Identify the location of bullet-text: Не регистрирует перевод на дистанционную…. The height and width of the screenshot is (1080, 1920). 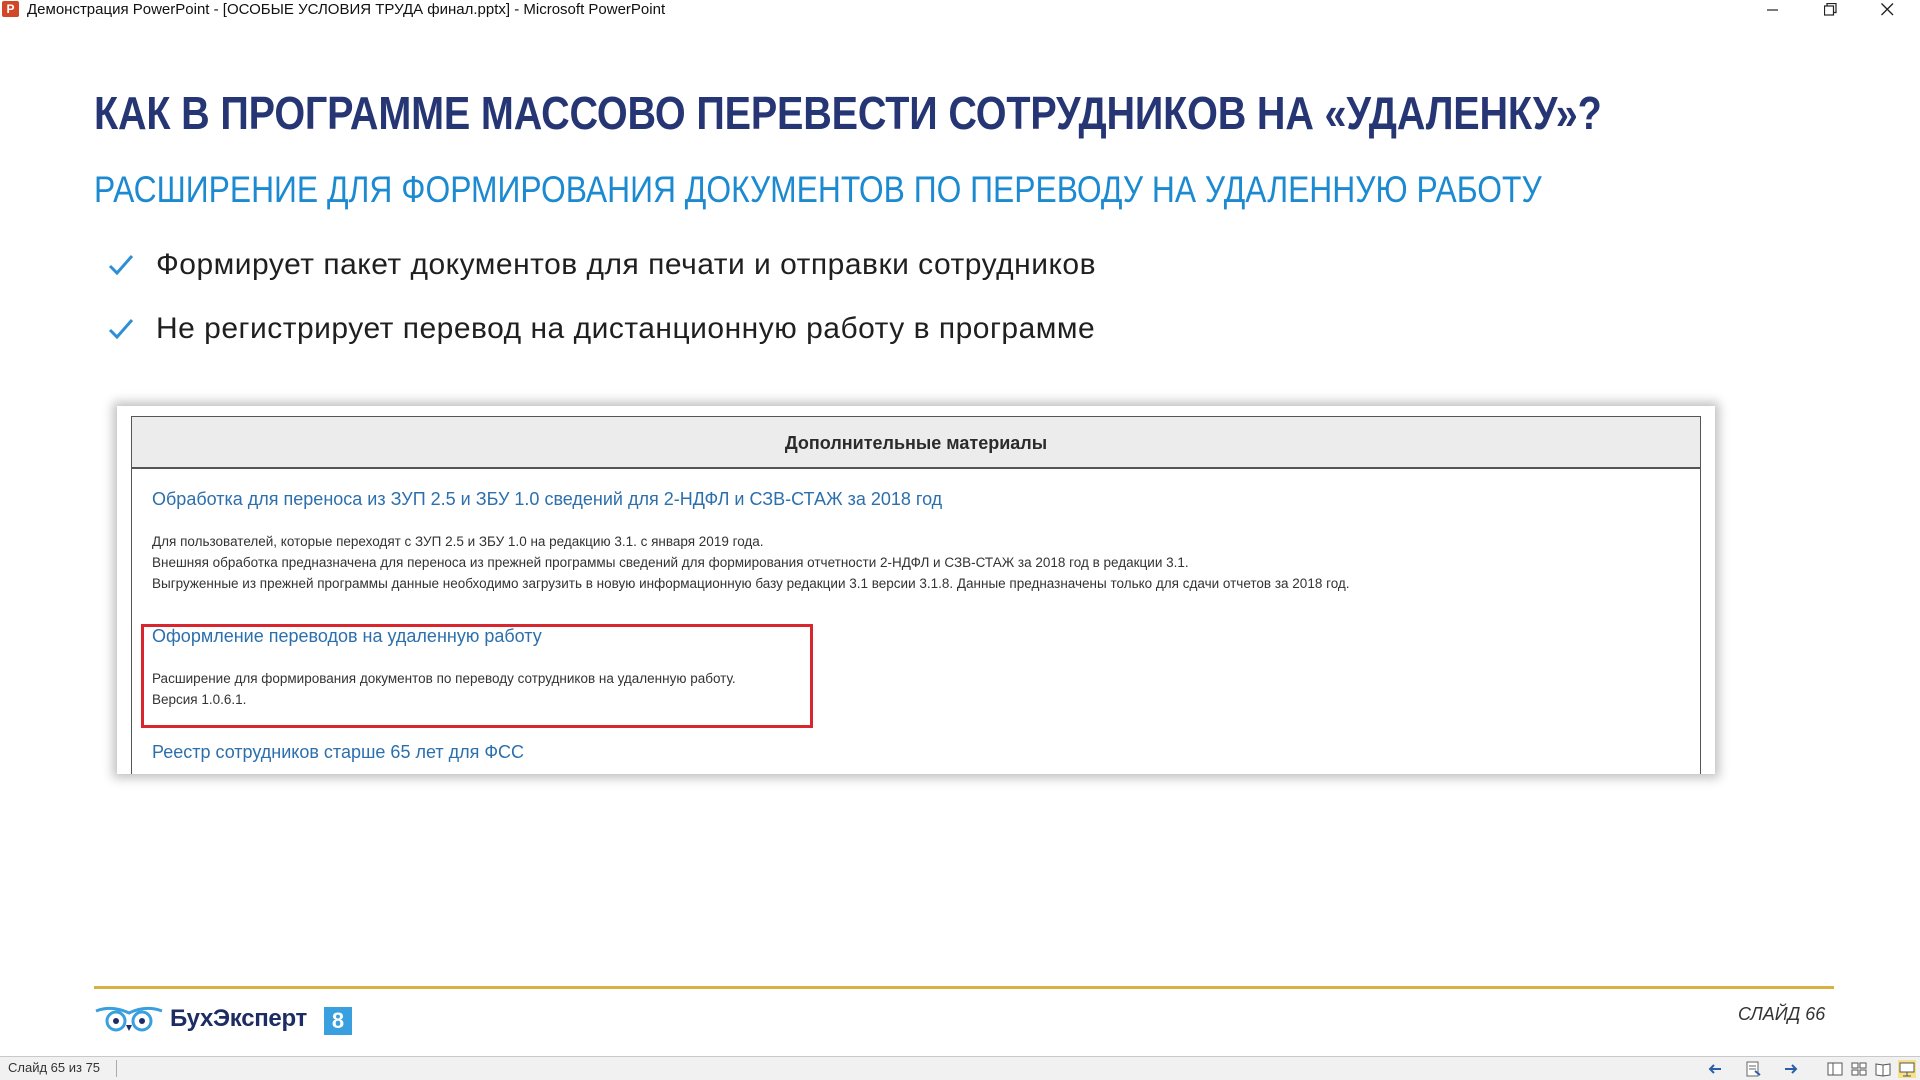
(626, 328).